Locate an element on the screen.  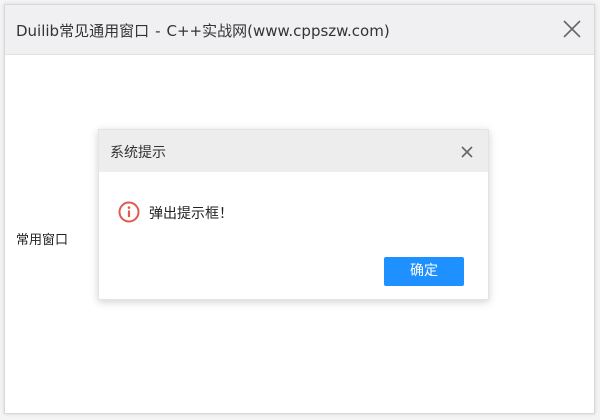
dialog-message: 弹出提示框！ is located at coordinates (191, 214).